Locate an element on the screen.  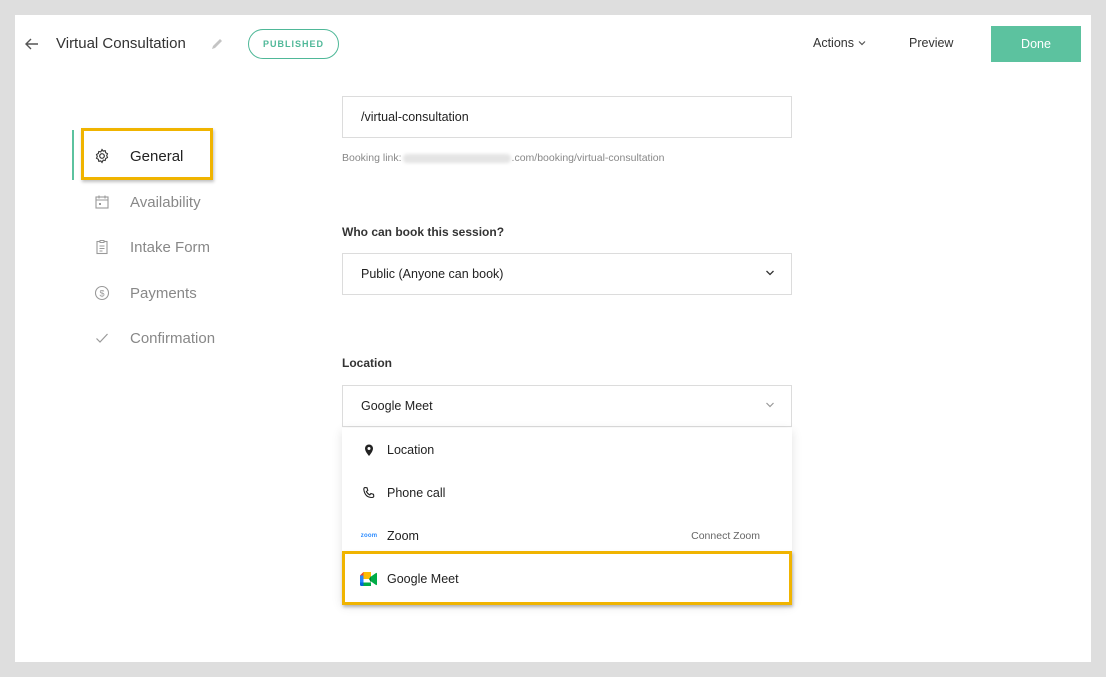
location-select: Google Meet is located at coordinates (567, 406).